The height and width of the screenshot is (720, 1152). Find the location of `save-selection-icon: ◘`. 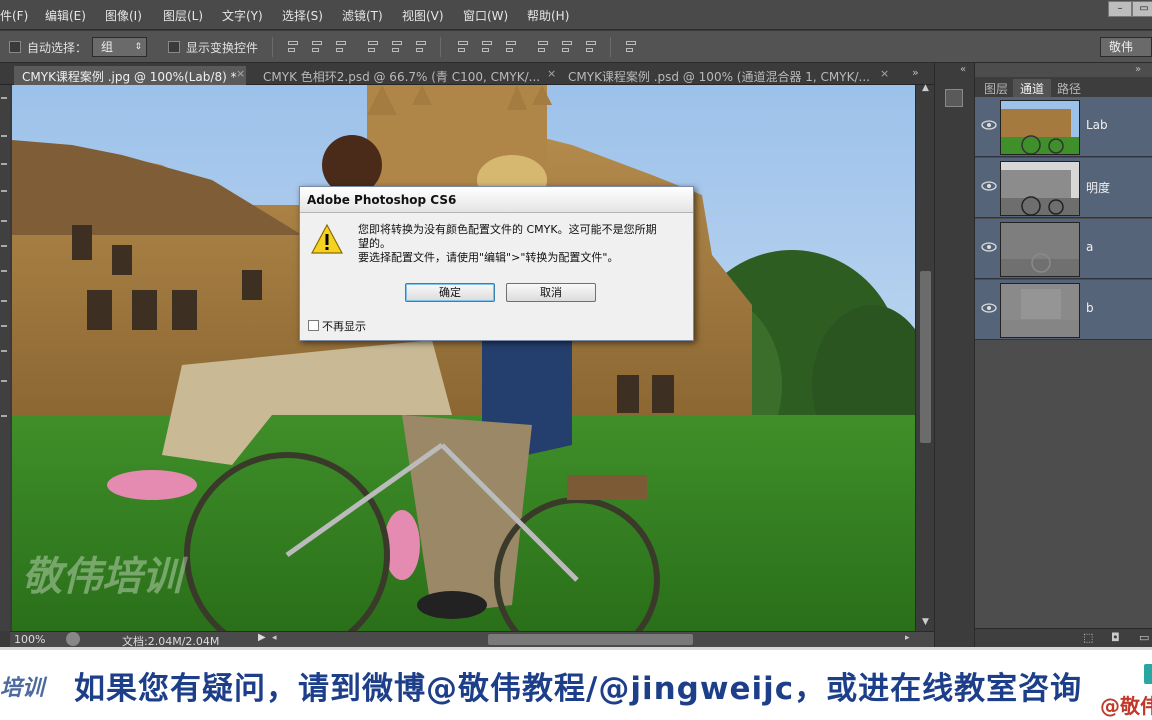

save-selection-icon: ◘ is located at coordinates (1115, 637).